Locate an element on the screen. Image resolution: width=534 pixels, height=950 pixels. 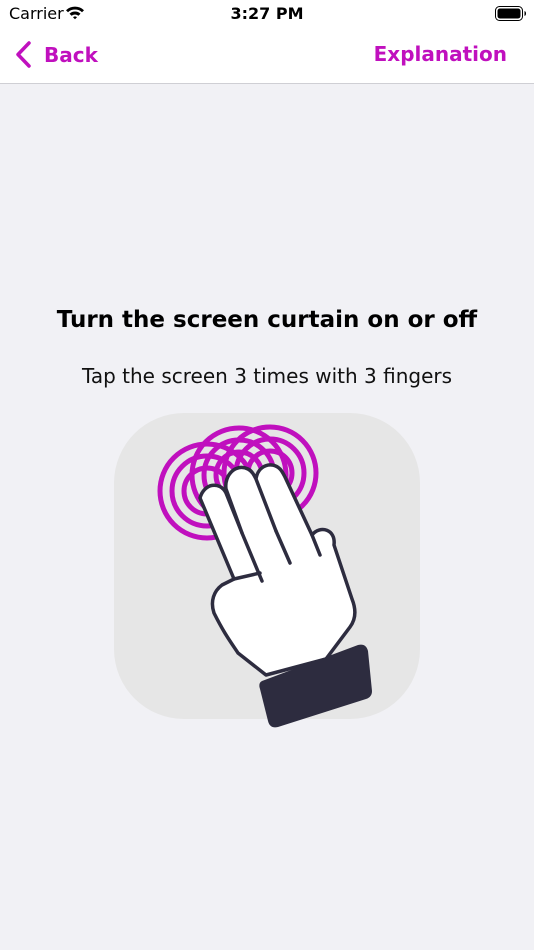
status-bar: Carrier 3:27 PM is located at coordinates (267, 14).